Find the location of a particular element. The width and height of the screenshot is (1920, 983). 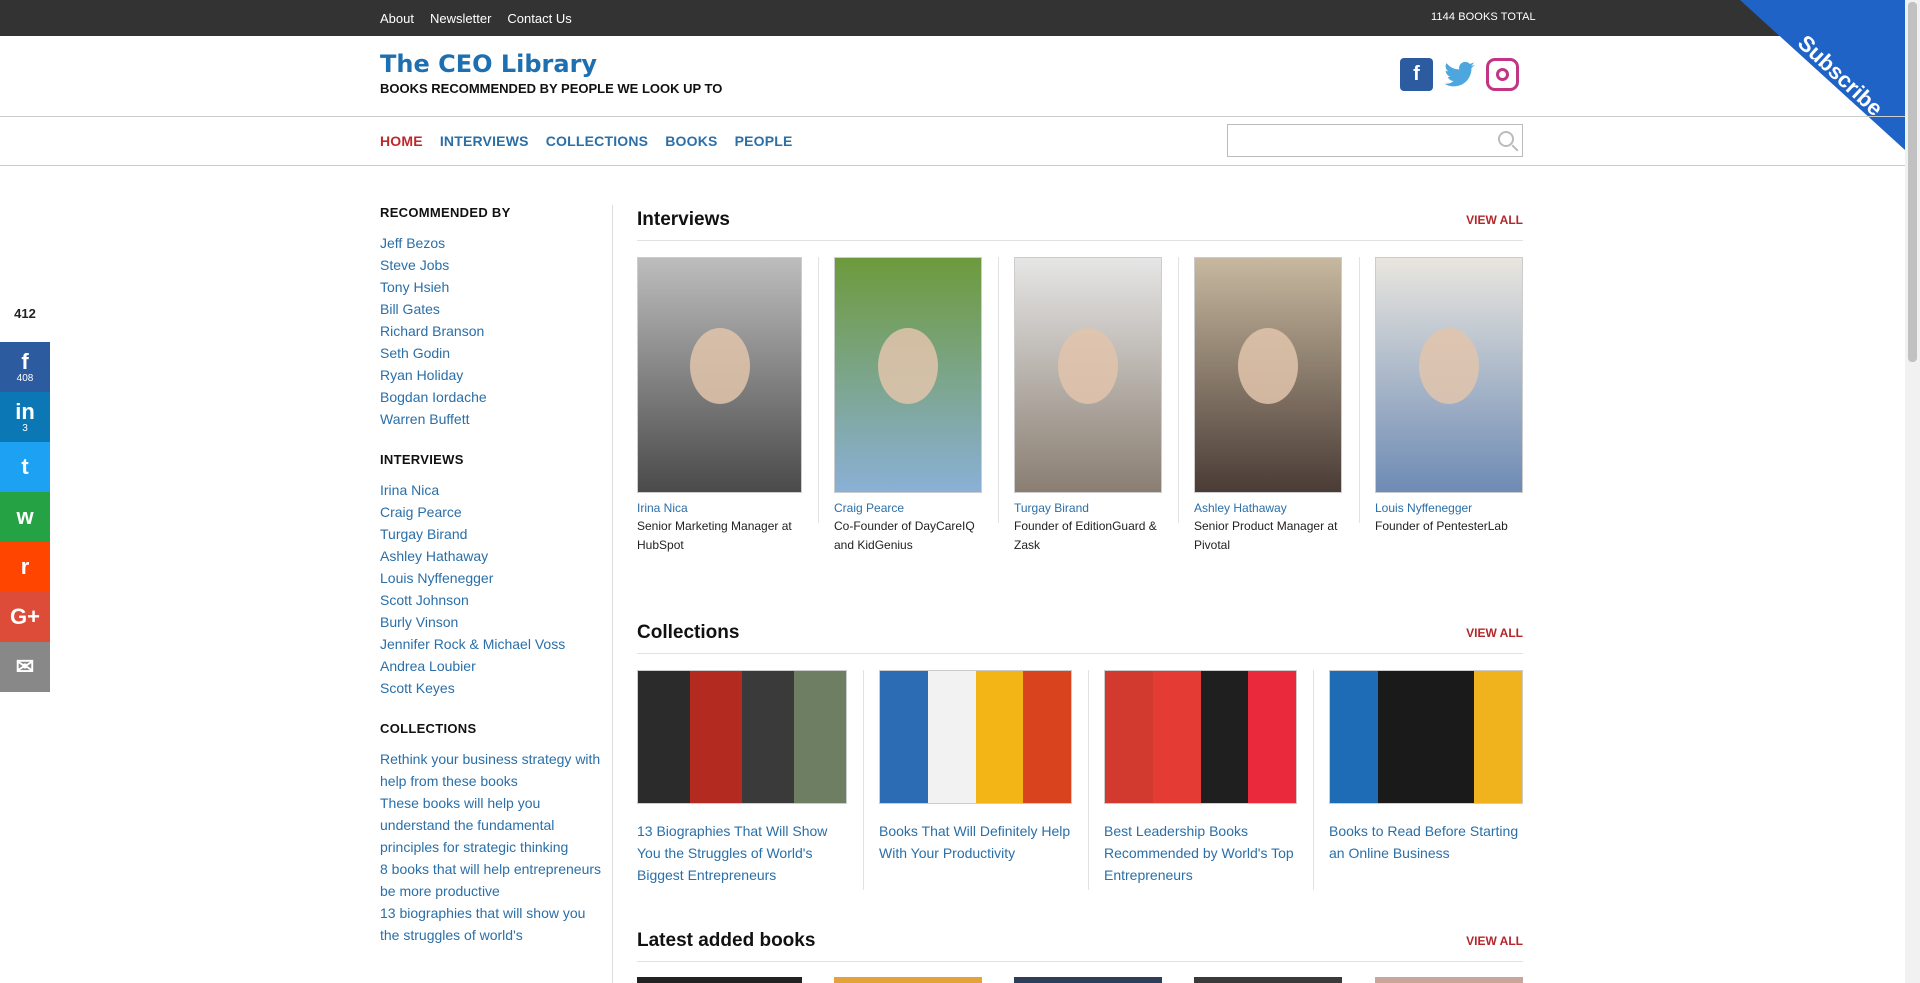

scrollbar-thumb is located at coordinates (1912, 182).